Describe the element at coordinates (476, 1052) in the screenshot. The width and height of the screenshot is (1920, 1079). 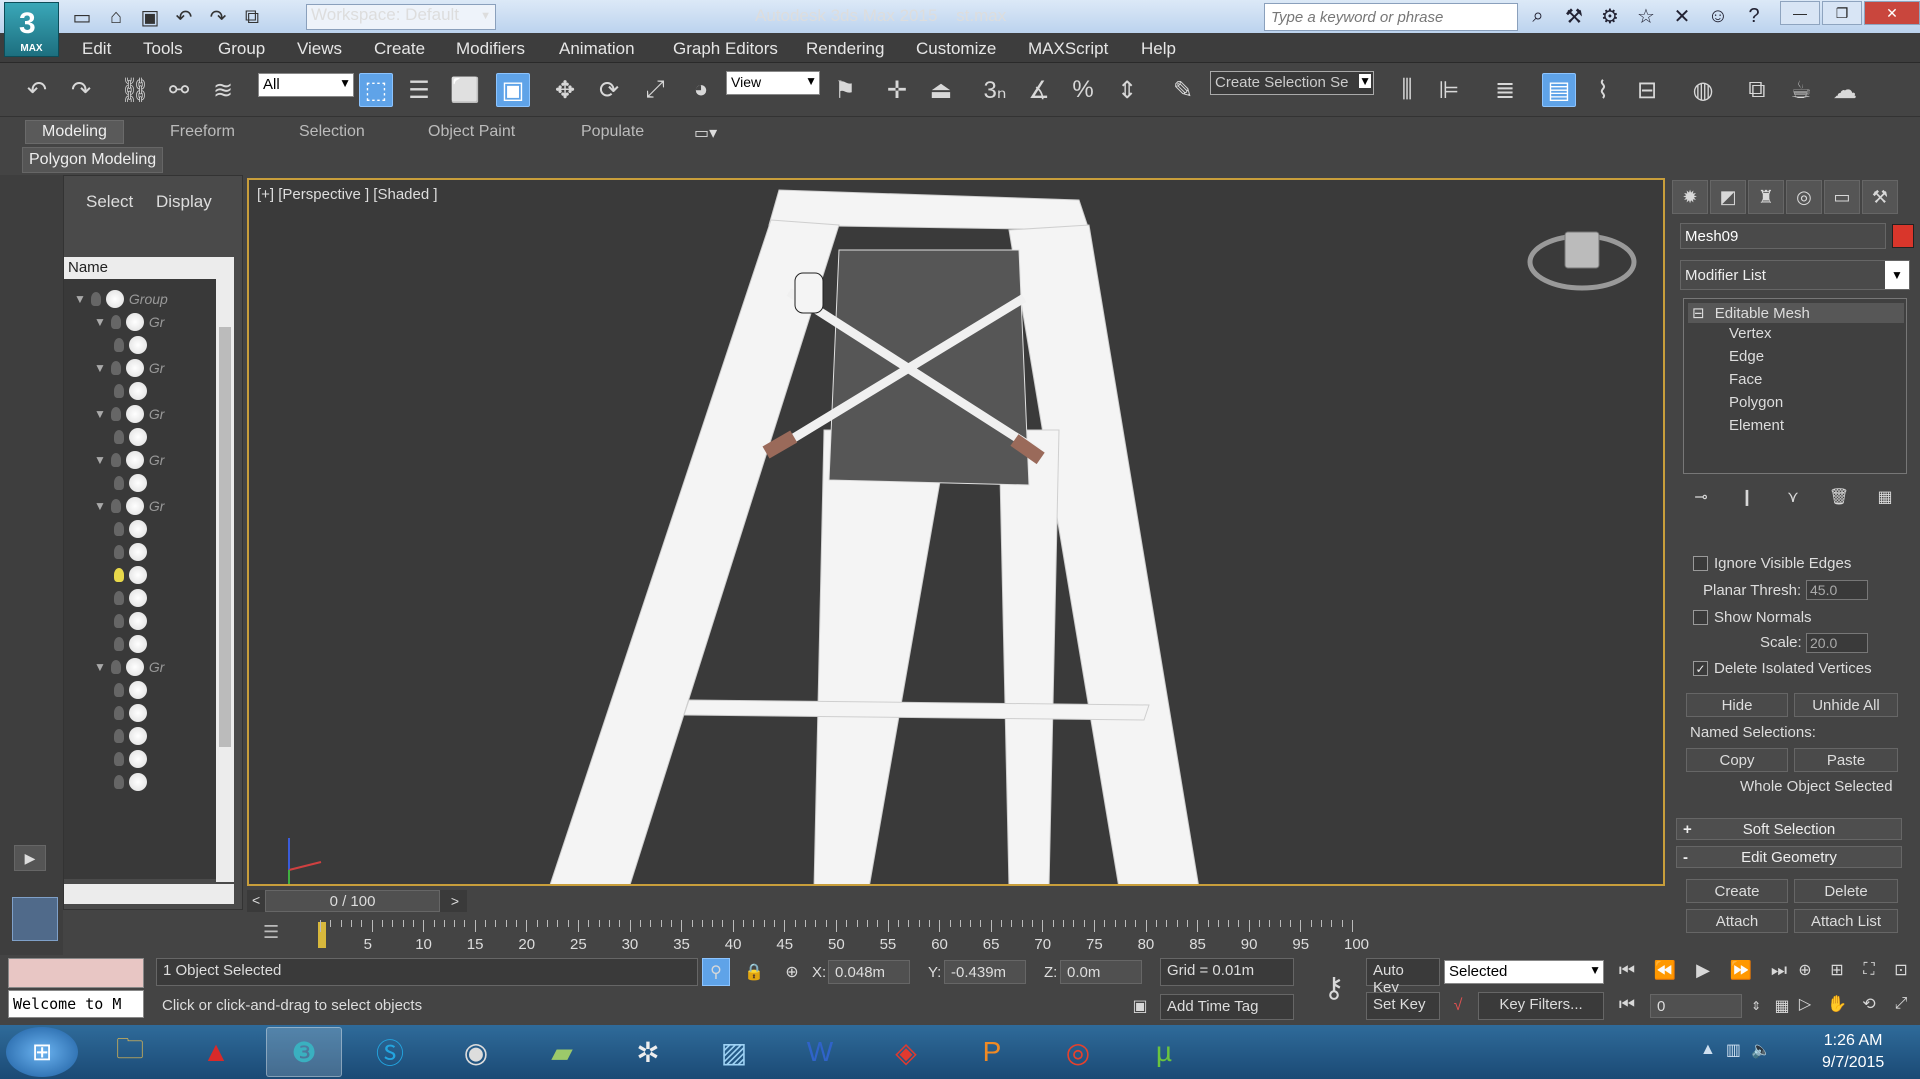
I see `taskbar-cinema4d: ◉` at that location.